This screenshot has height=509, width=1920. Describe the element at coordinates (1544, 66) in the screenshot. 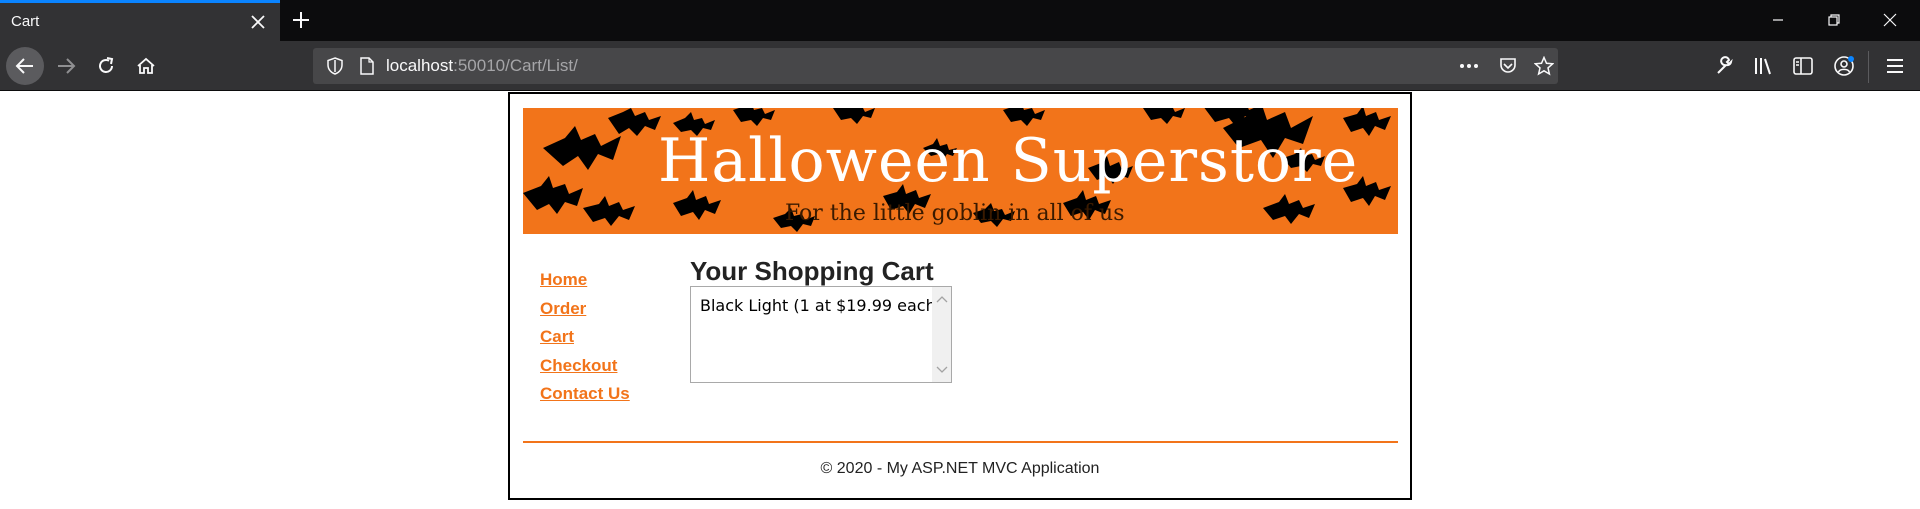

I see `bookmark-star-icon` at that location.